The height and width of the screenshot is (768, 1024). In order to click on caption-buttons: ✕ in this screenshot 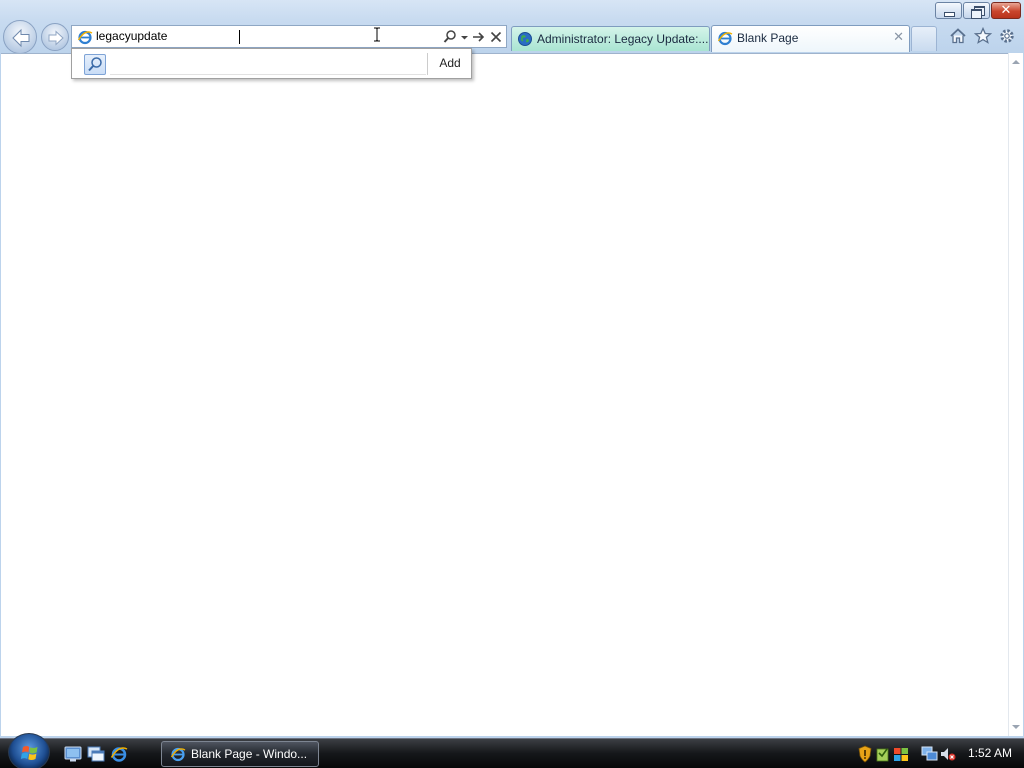, I will do `click(978, 10)`.